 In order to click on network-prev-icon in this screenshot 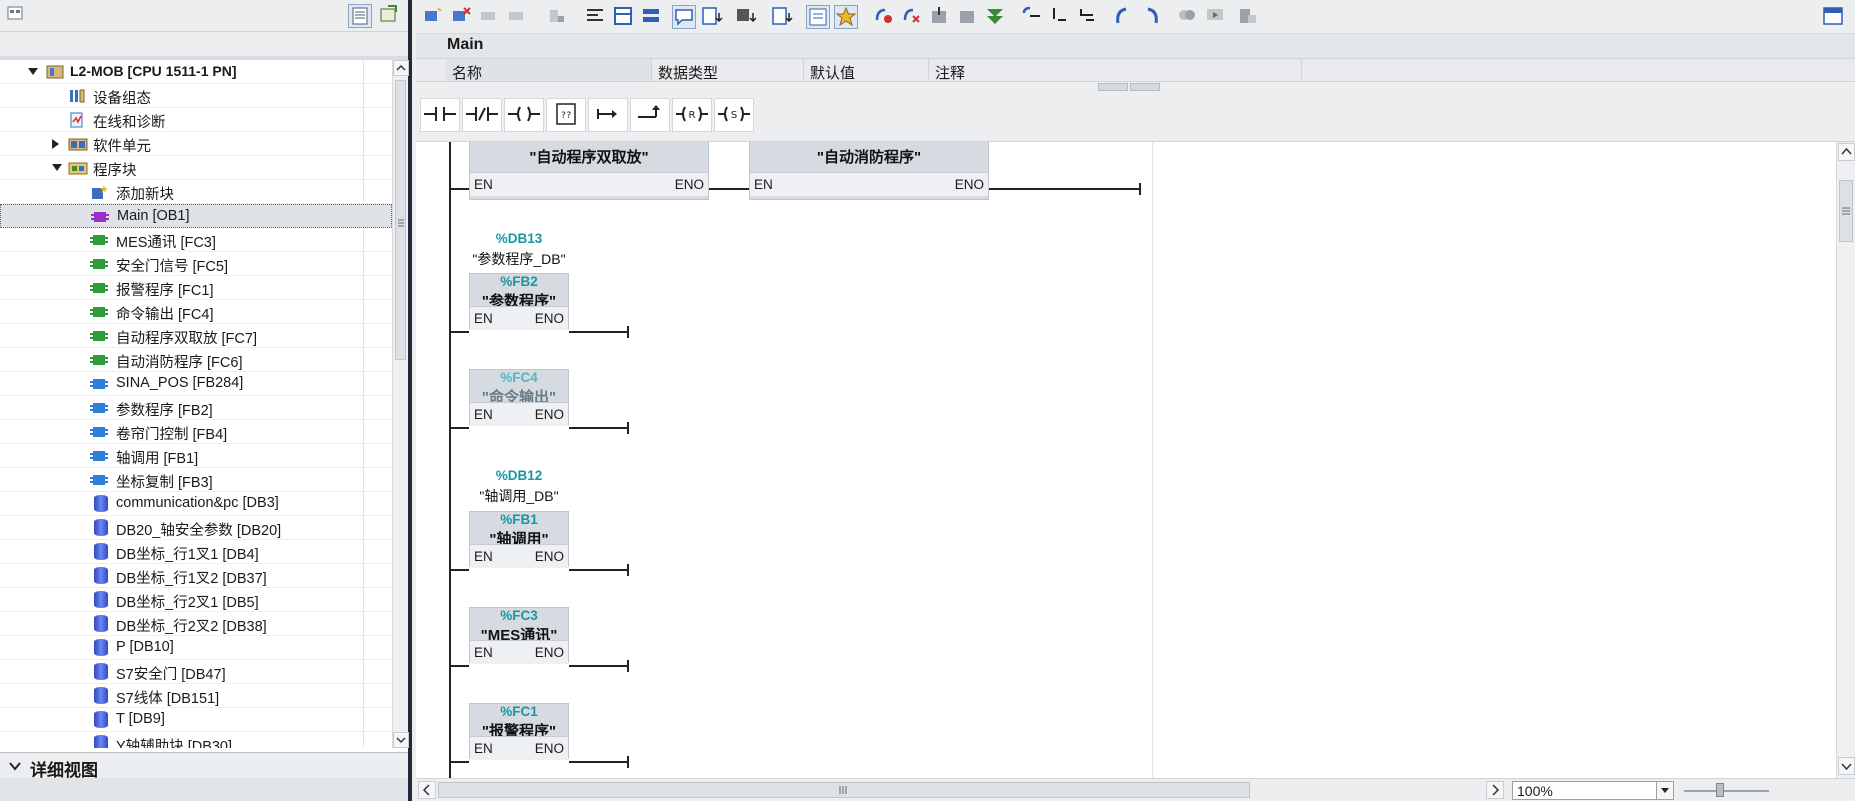, I will do `click(1032, 17)`.